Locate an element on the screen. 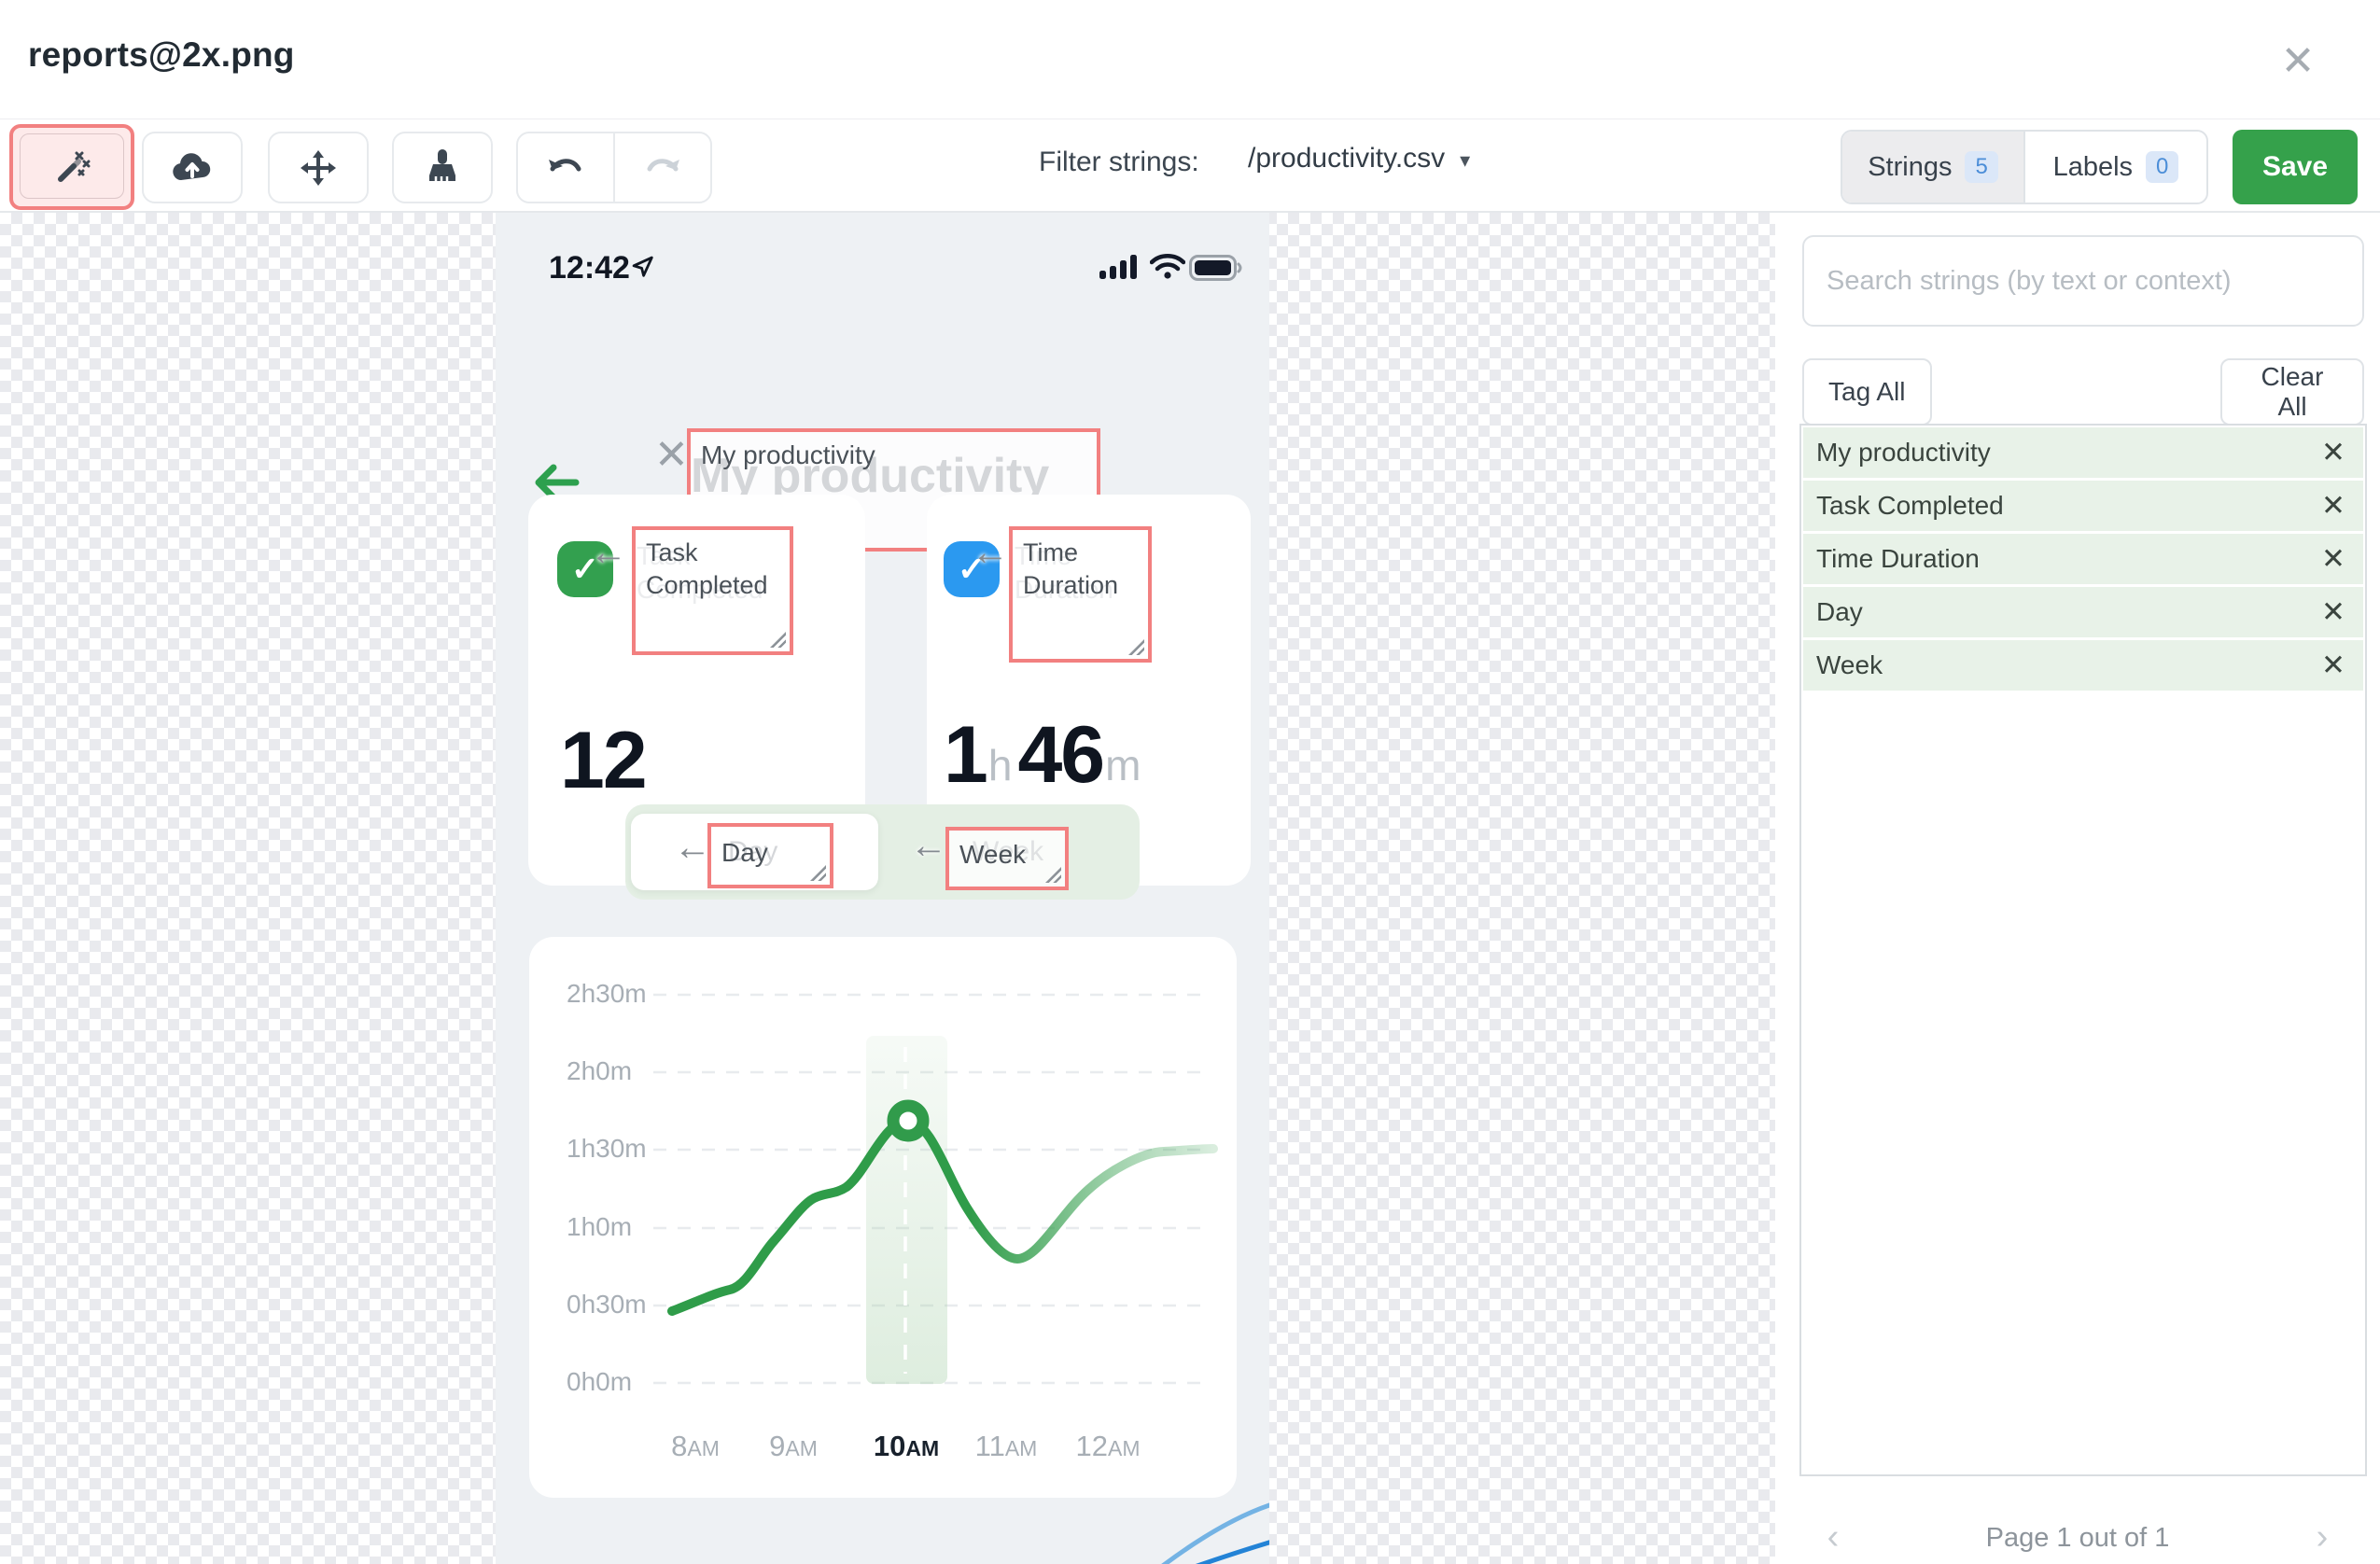 This screenshot has height=1564, width=2380. y-tick: 0h0m is located at coordinates (600, 1381).